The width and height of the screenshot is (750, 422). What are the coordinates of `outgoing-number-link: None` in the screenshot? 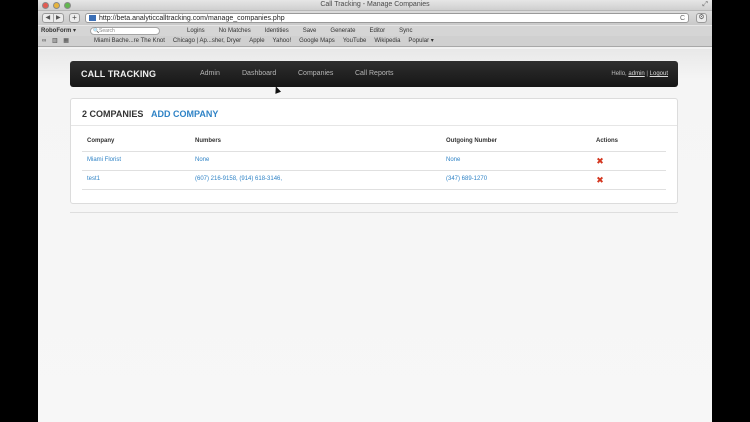 It's located at (453, 160).